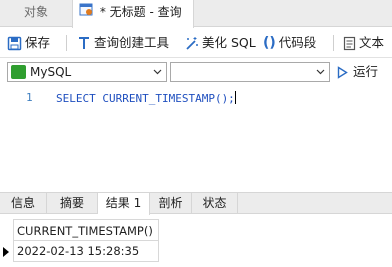  Describe the element at coordinates (342, 72) in the screenshot. I see `play-icon` at that location.